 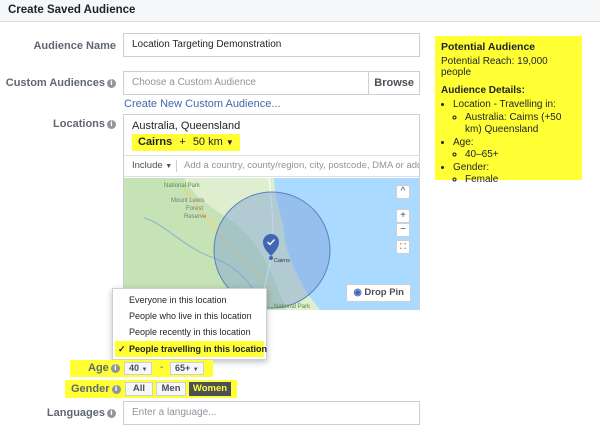 What do you see at coordinates (189, 300) in the screenshot?
I see `menu-item-everyone: Everyone in this location` at bounding box center [189, 300].